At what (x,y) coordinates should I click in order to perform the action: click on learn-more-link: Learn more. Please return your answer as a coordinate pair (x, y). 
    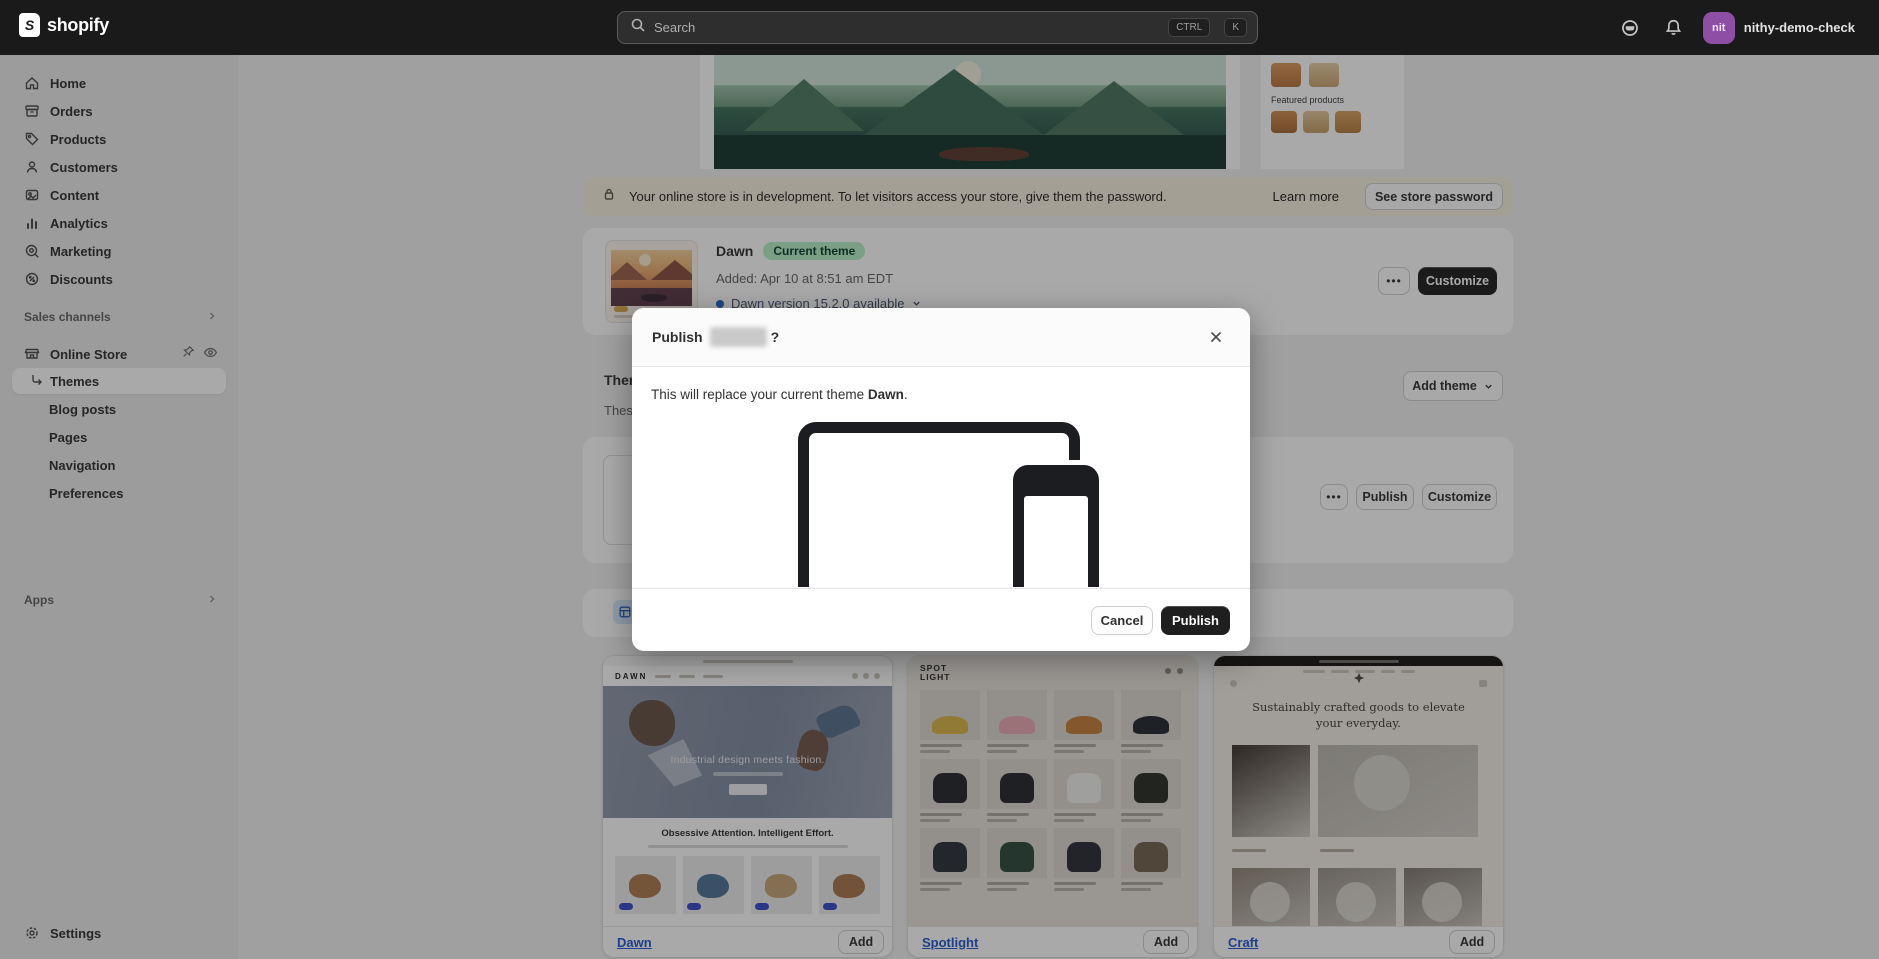
    Looking at the image, I should click on (1306, 196).